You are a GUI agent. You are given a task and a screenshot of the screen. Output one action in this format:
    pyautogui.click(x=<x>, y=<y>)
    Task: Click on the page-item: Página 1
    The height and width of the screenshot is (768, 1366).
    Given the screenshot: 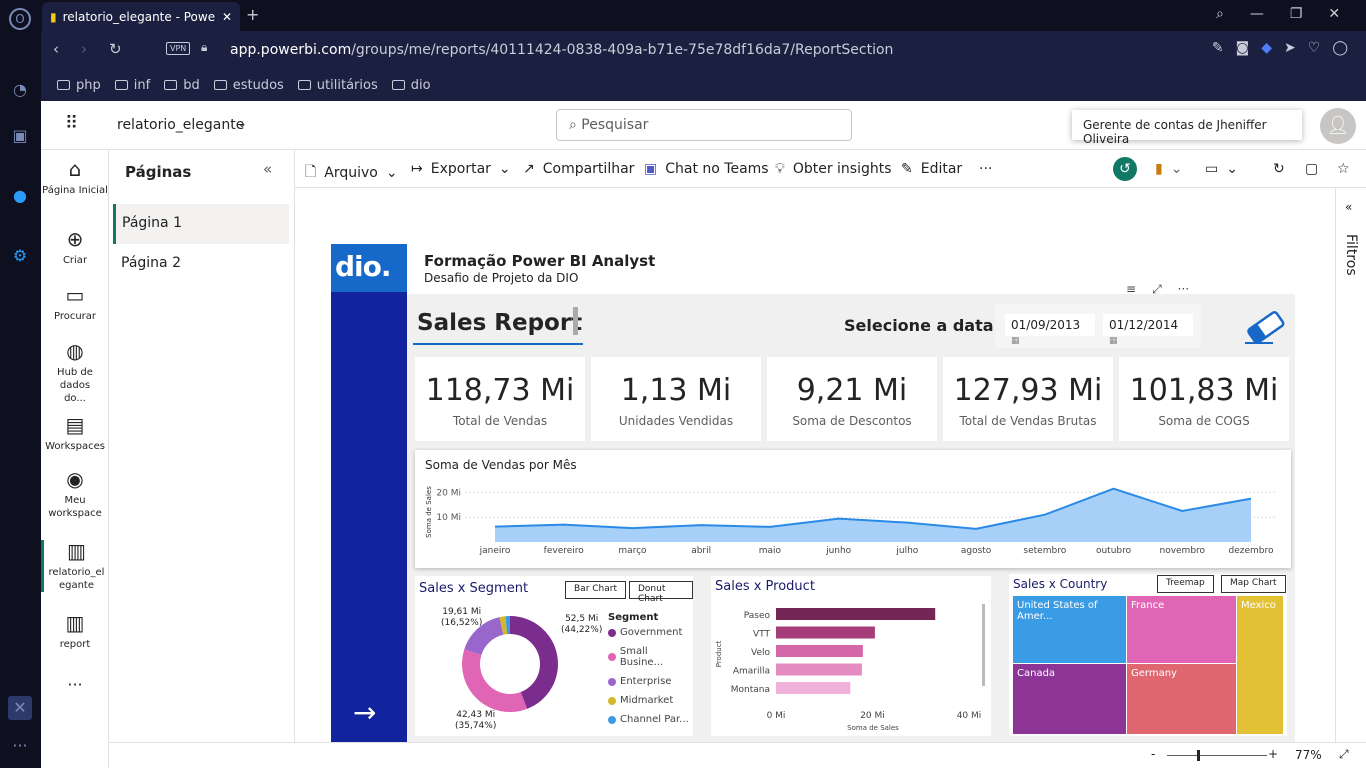 What is the action you would take?
    pyautogui.click(x=201, y=224)
    